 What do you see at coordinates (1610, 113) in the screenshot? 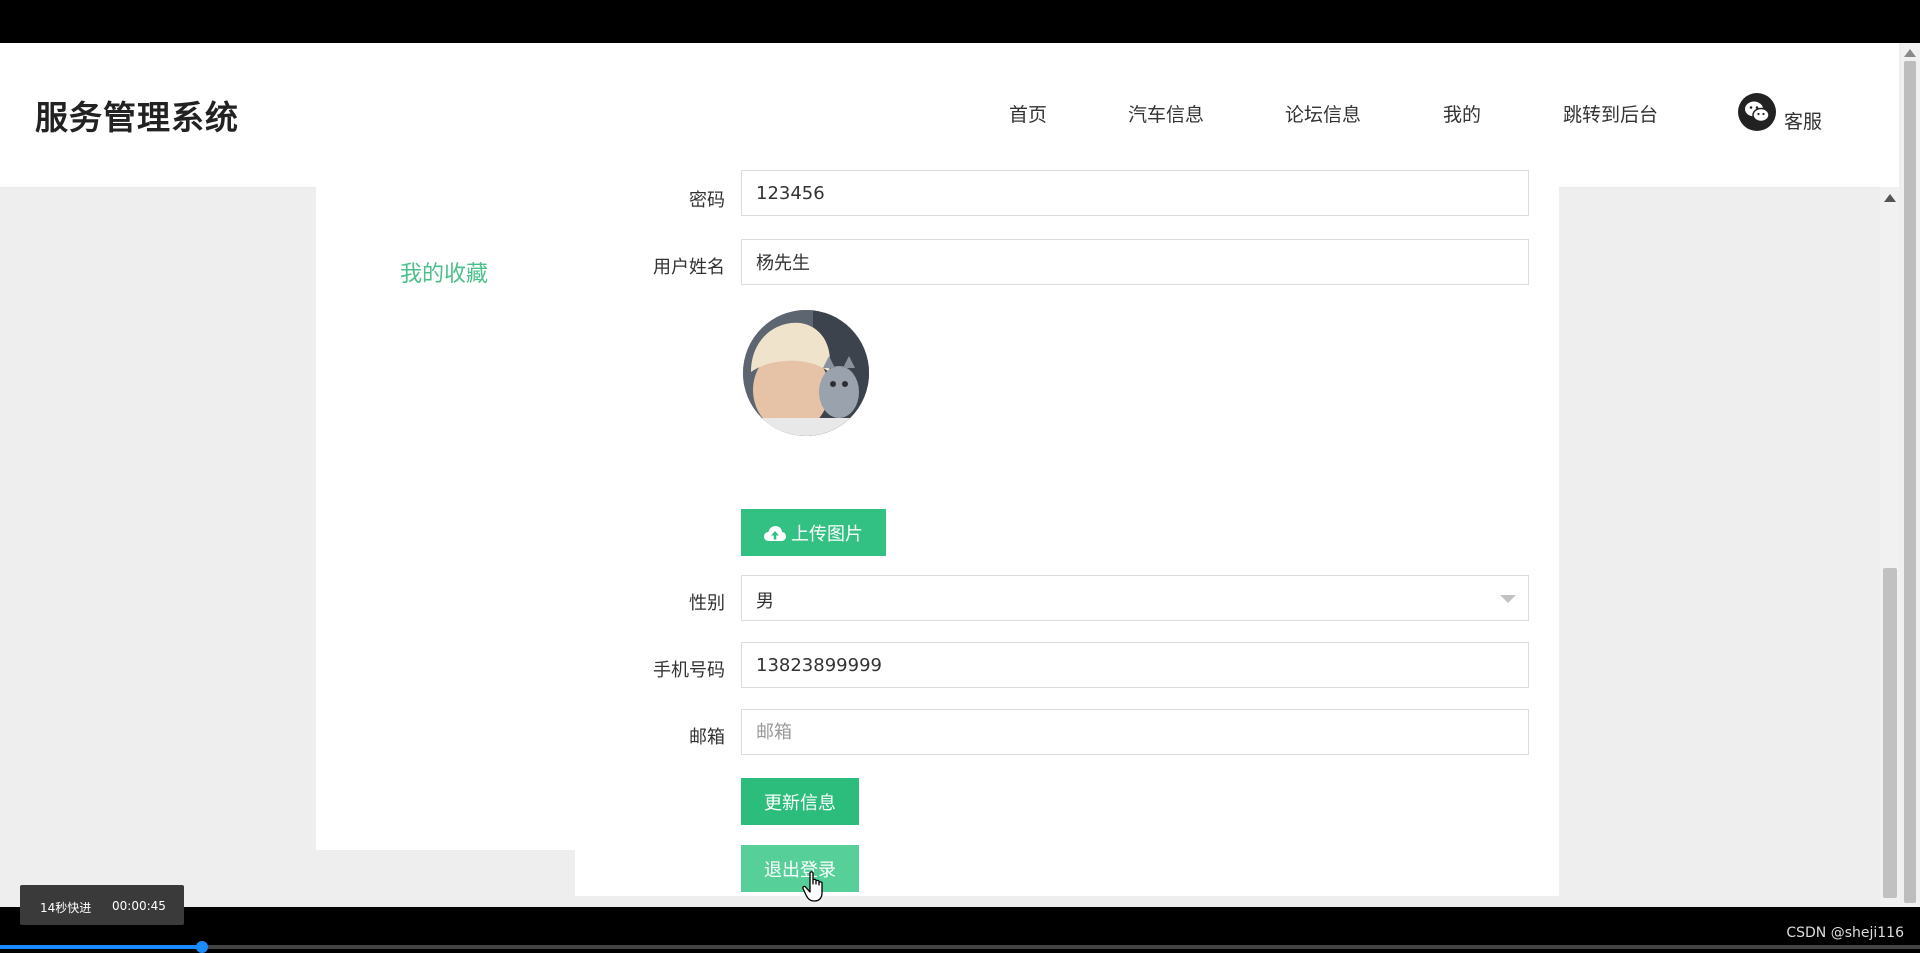
I see `nav-admin: 跳转到后台` at bounding box center [1610, 113].